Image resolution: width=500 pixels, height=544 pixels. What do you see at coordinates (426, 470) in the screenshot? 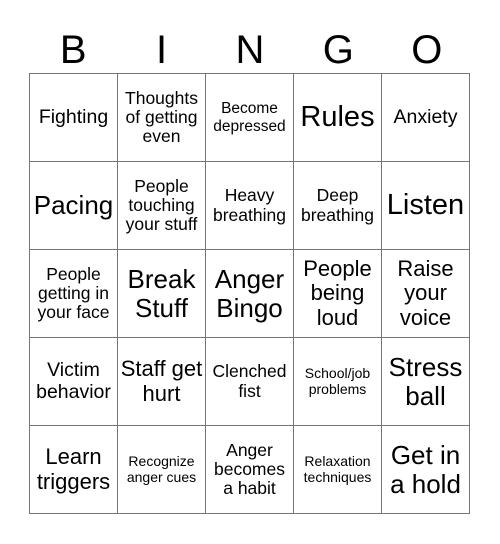
I see `bingo-cell: Get in a hold` at bounding box center [426, 470].